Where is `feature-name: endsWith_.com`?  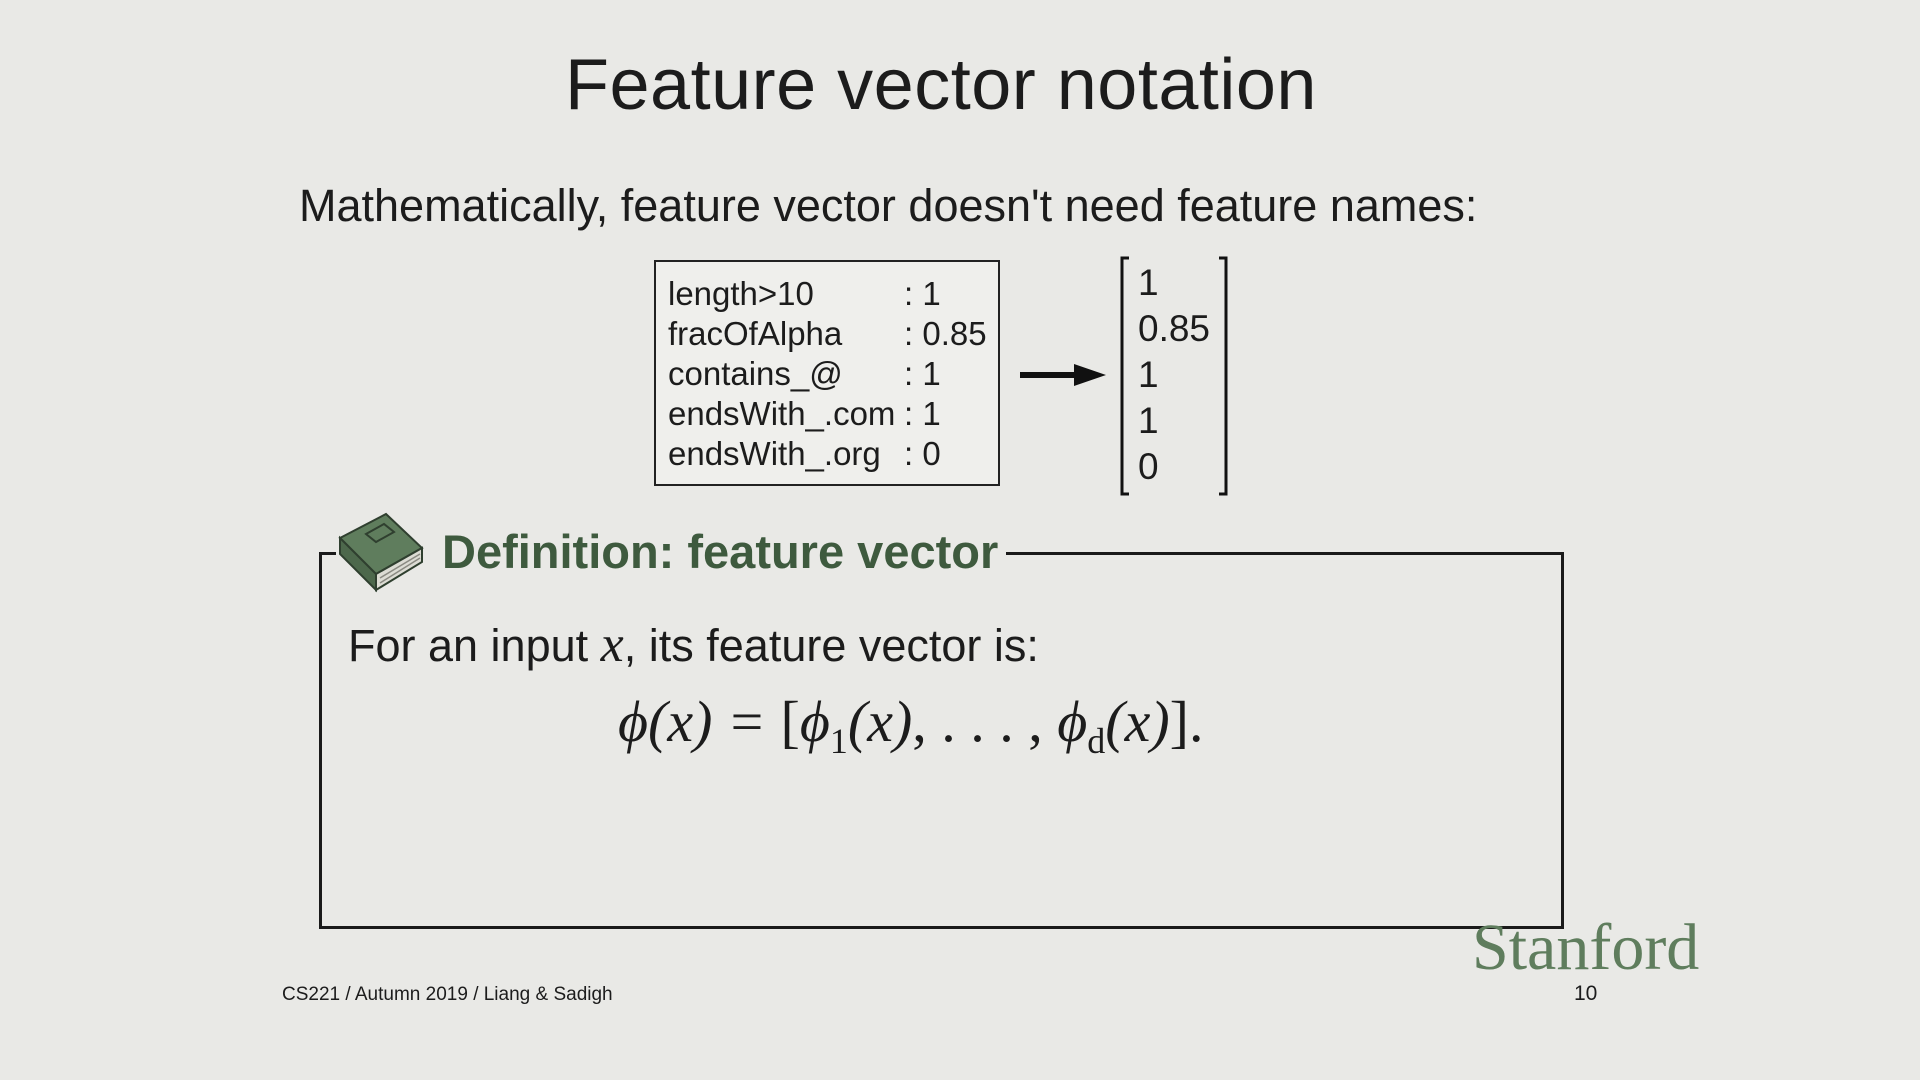
feature-name: endsWith_.com is located at coordinates (782, 413).